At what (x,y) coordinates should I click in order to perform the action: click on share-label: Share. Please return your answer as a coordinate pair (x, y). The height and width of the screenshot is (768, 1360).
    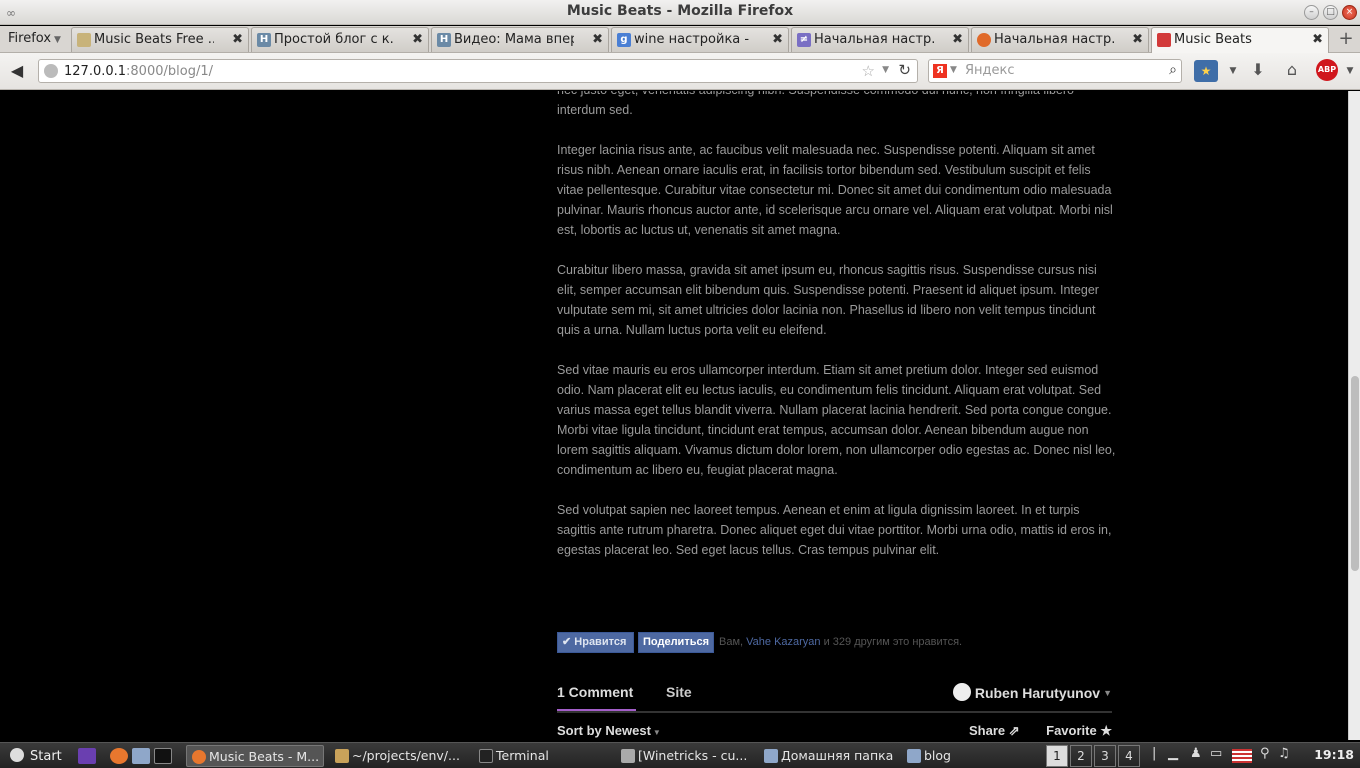
    Looking at the image, I should click on (987, 730).